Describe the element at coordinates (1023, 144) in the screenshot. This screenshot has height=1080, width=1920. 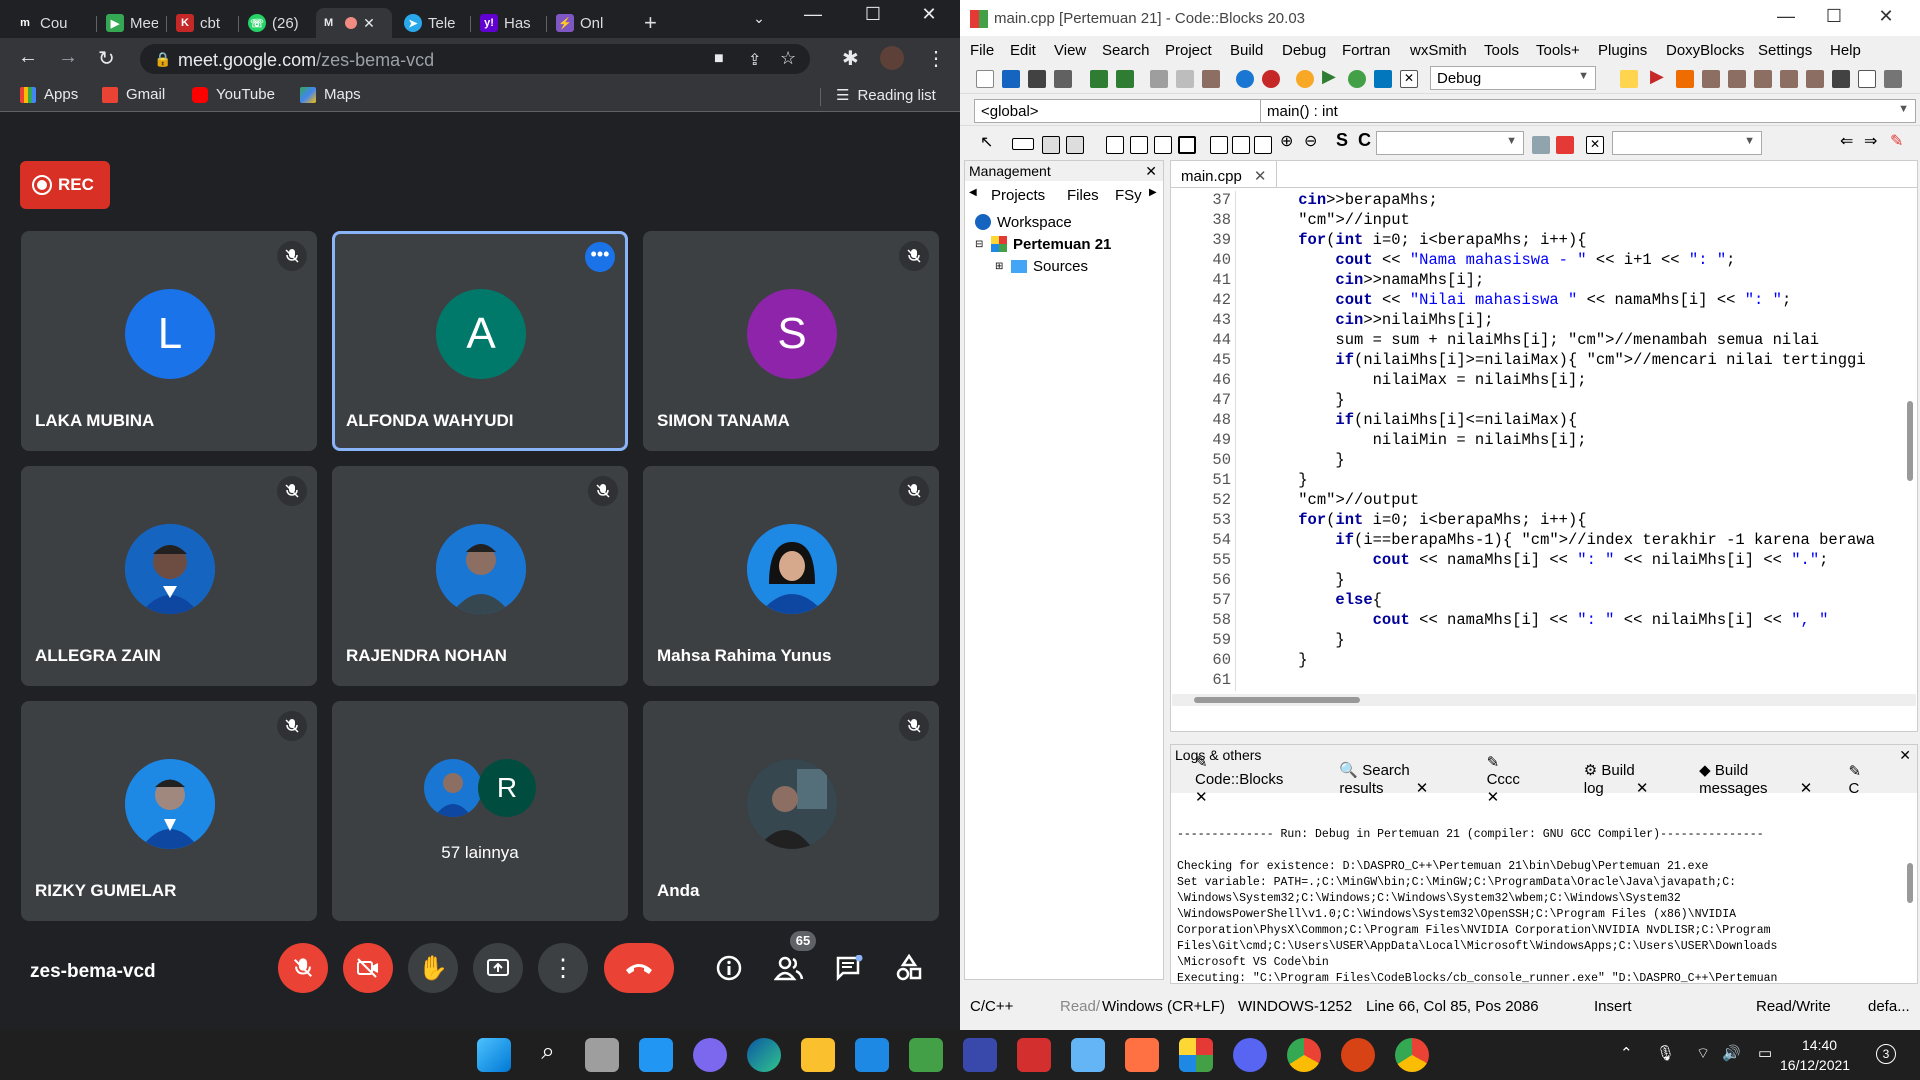
I see `widget-icon` at that location.